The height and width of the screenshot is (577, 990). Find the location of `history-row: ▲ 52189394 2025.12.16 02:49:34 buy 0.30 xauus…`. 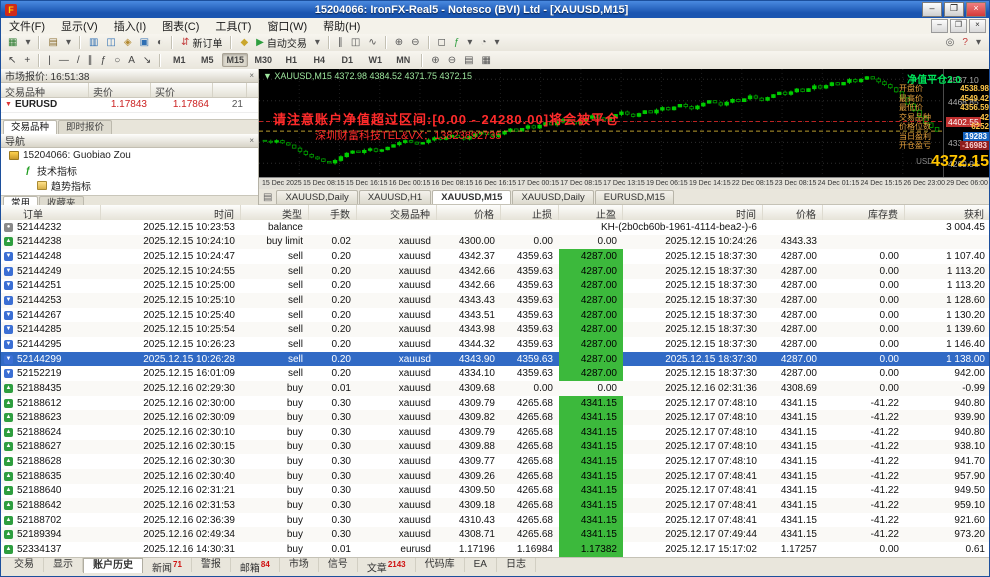

history-row: ▲ 52189394 2025.12.16 02:49:34 buy 0.30 xauus… is located at coordinates (495, 535).